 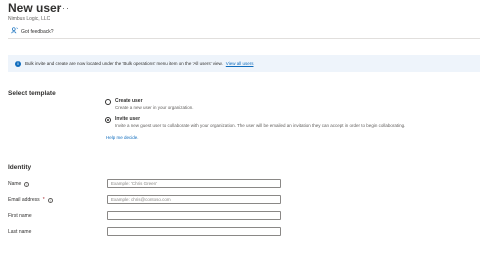 I want to click on select-template-heading: Select template, so click(x=32, y=93).